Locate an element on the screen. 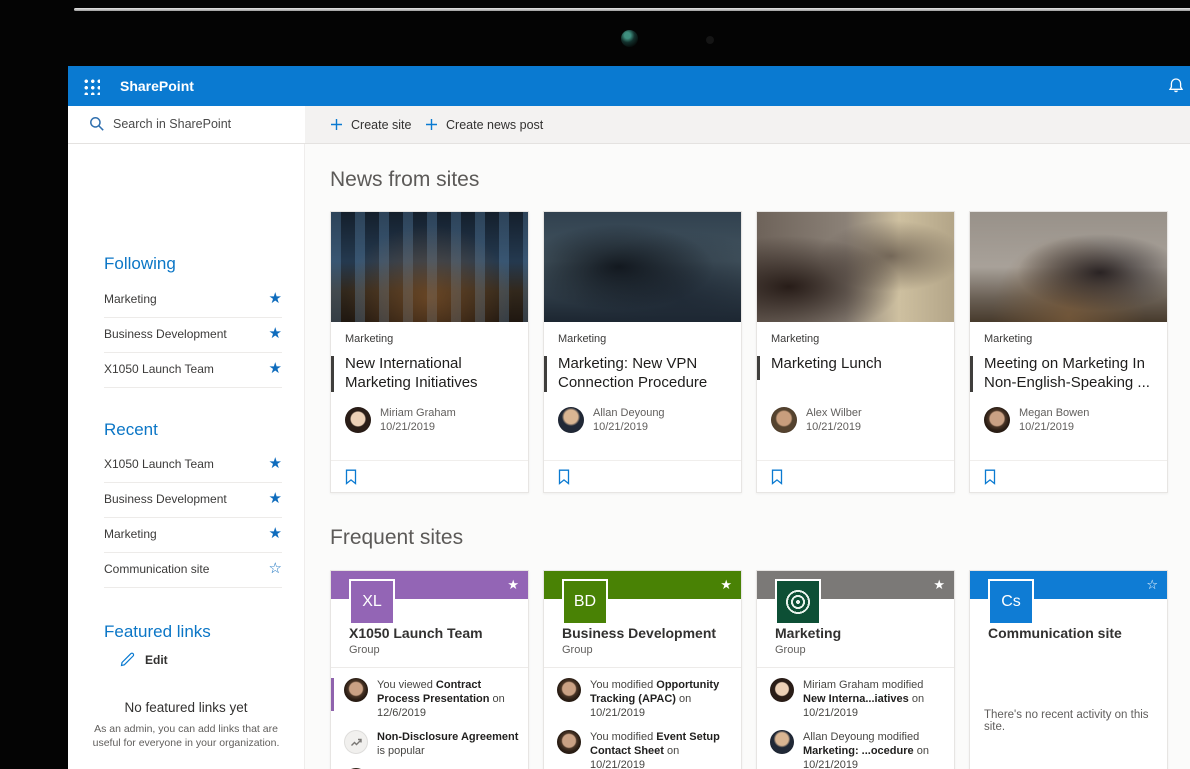  activity-item: You viewed Pricing Guidelines is located at coordinates (429, 766).